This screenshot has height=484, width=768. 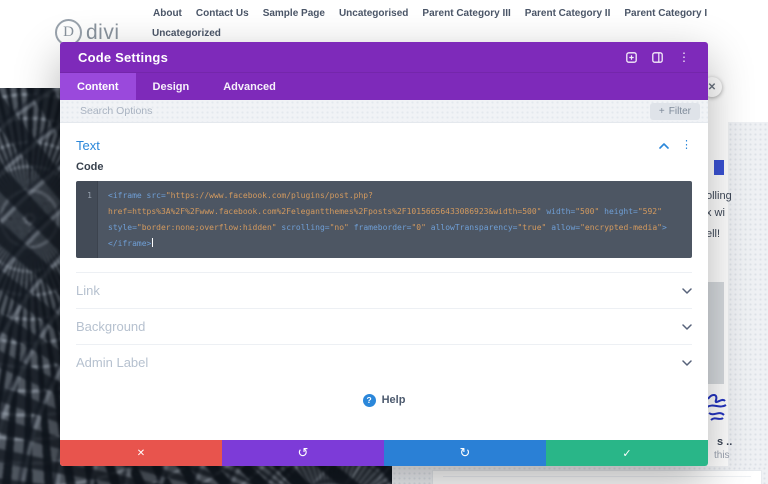 I want to click on code-line: </iframe>, so click(x=131, y=243).